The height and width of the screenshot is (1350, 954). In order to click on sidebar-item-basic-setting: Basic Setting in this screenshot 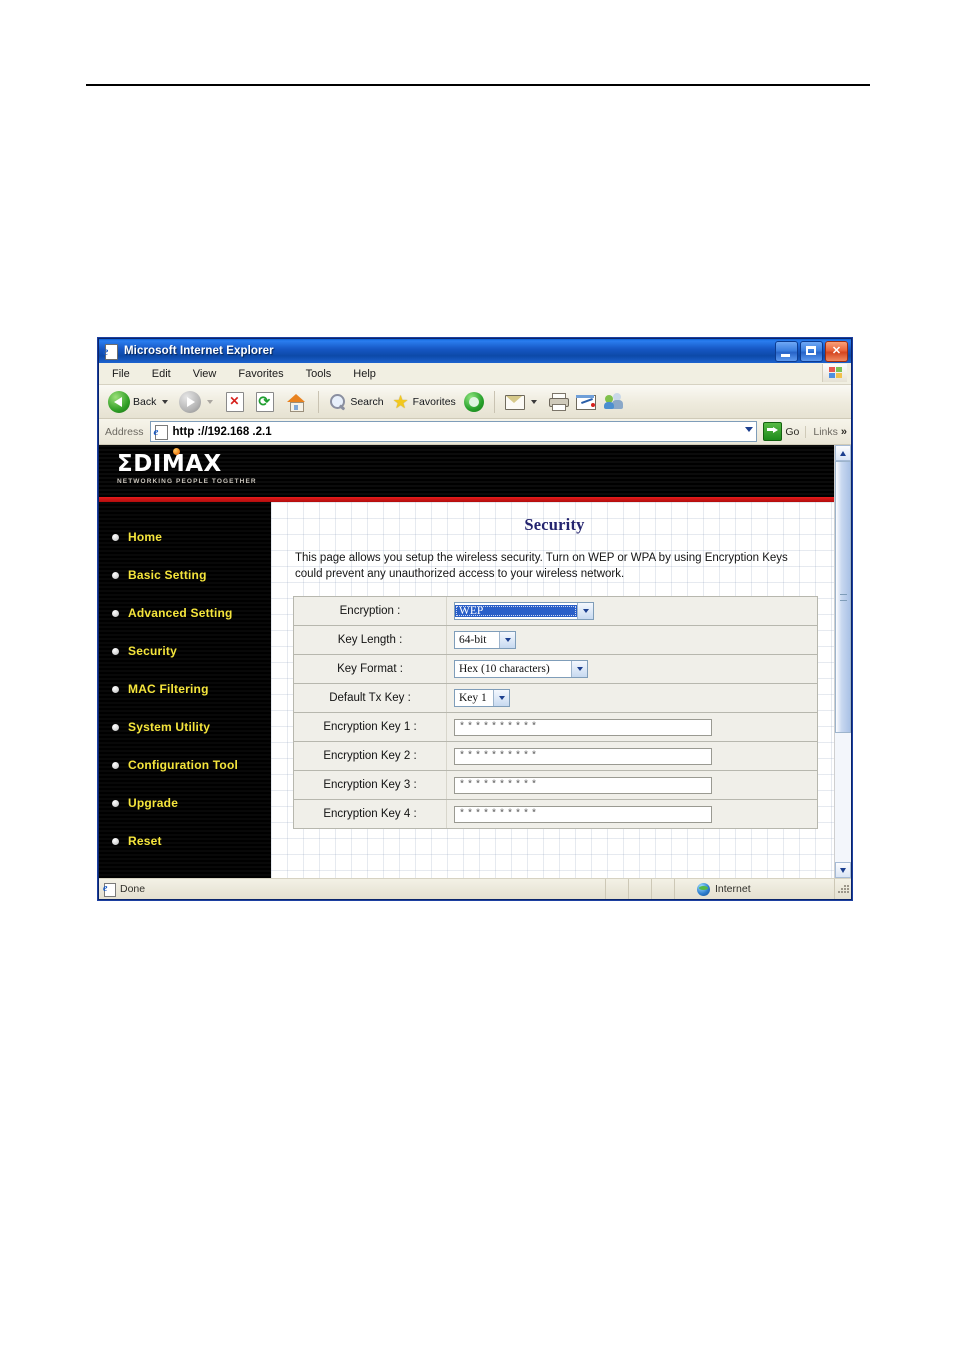, I will do `click(185, 575)`.